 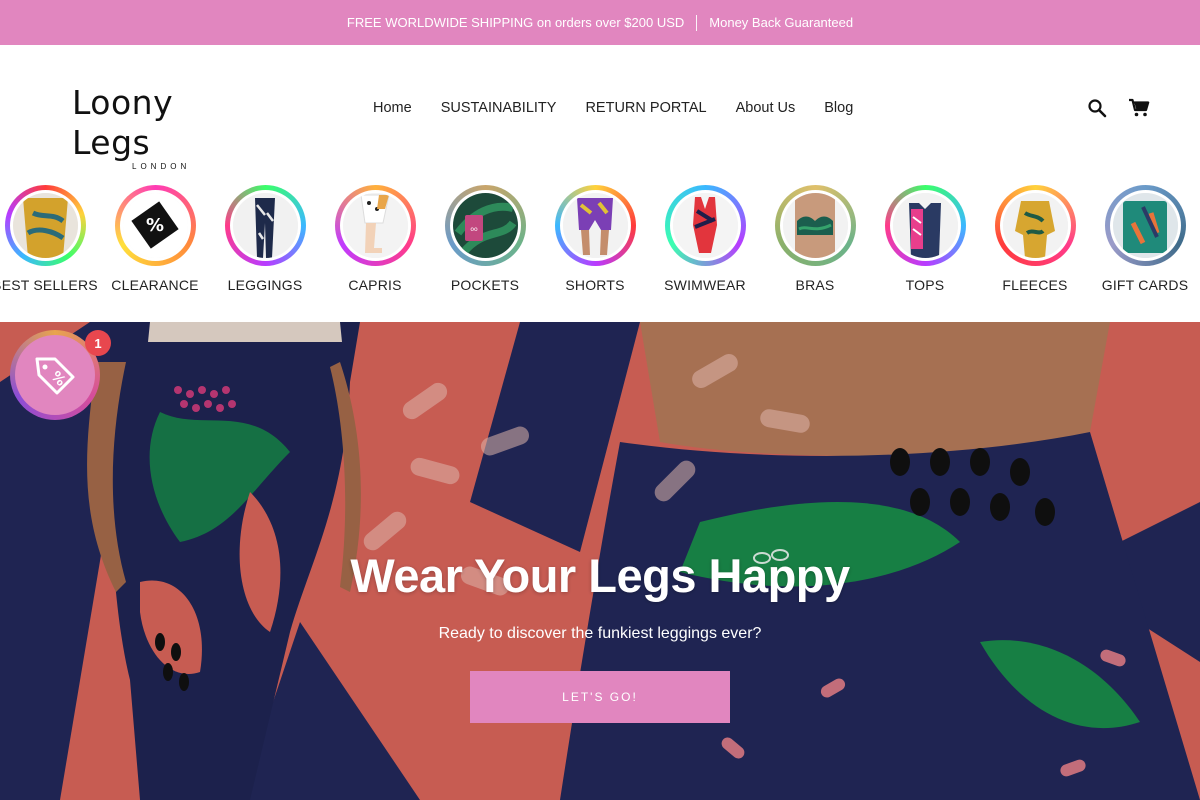 I want to click on fleeces-thumbnail, so click(x=1035, y=225).